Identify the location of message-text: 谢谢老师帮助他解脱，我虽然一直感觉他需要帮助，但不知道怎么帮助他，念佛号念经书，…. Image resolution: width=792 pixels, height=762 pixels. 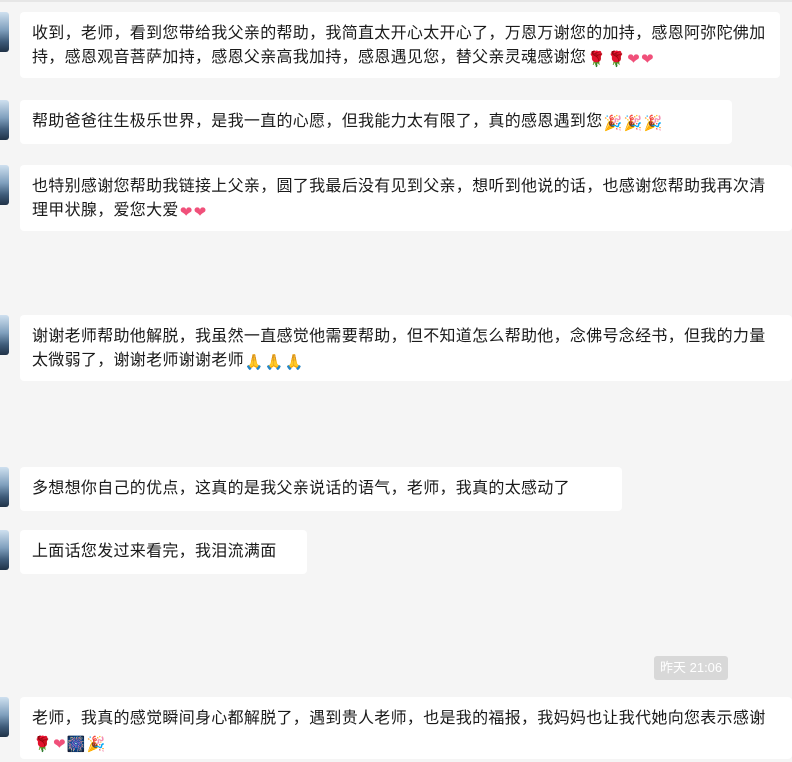
(399, 347).